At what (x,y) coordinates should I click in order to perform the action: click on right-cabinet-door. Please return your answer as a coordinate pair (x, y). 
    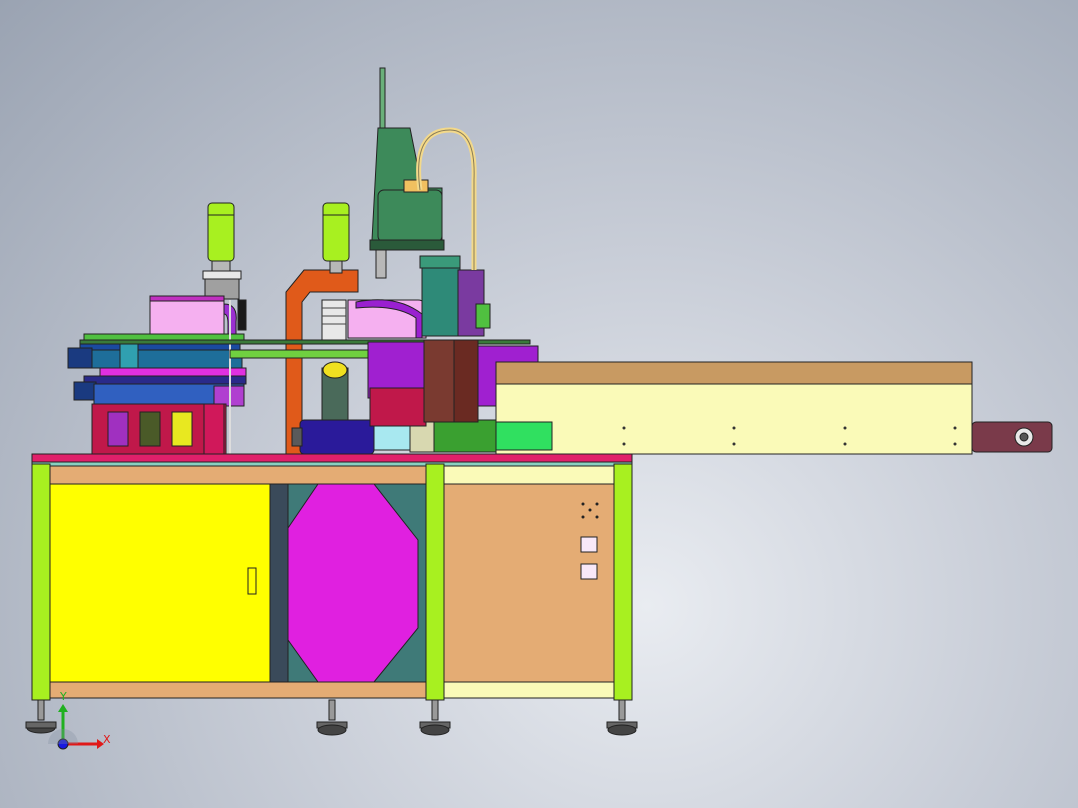
    Looking at the image, I should click on (529, 583).